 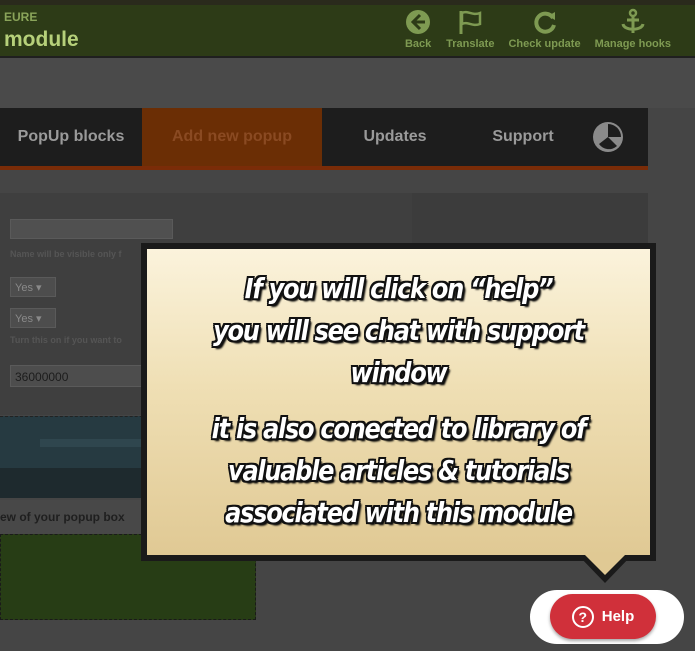 What do you see at coordinates (633, 20) in the screenshot?
I see `anchor-icon` at bounding box center [633, 20].